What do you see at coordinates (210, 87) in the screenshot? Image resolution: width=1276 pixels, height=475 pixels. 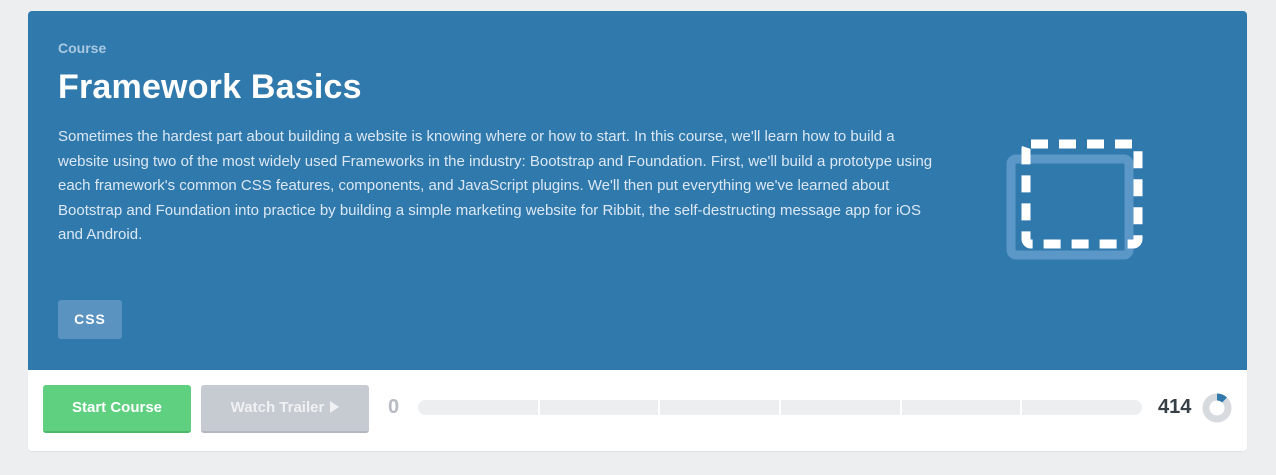 I see `course-title: Framework Basics` at bounding box center [210, 87].